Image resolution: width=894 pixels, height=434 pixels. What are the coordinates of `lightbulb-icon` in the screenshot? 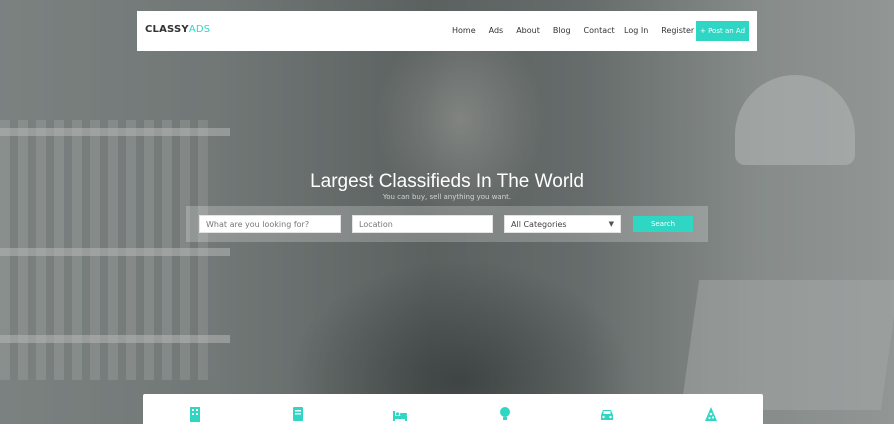 It's located at (505, 414).